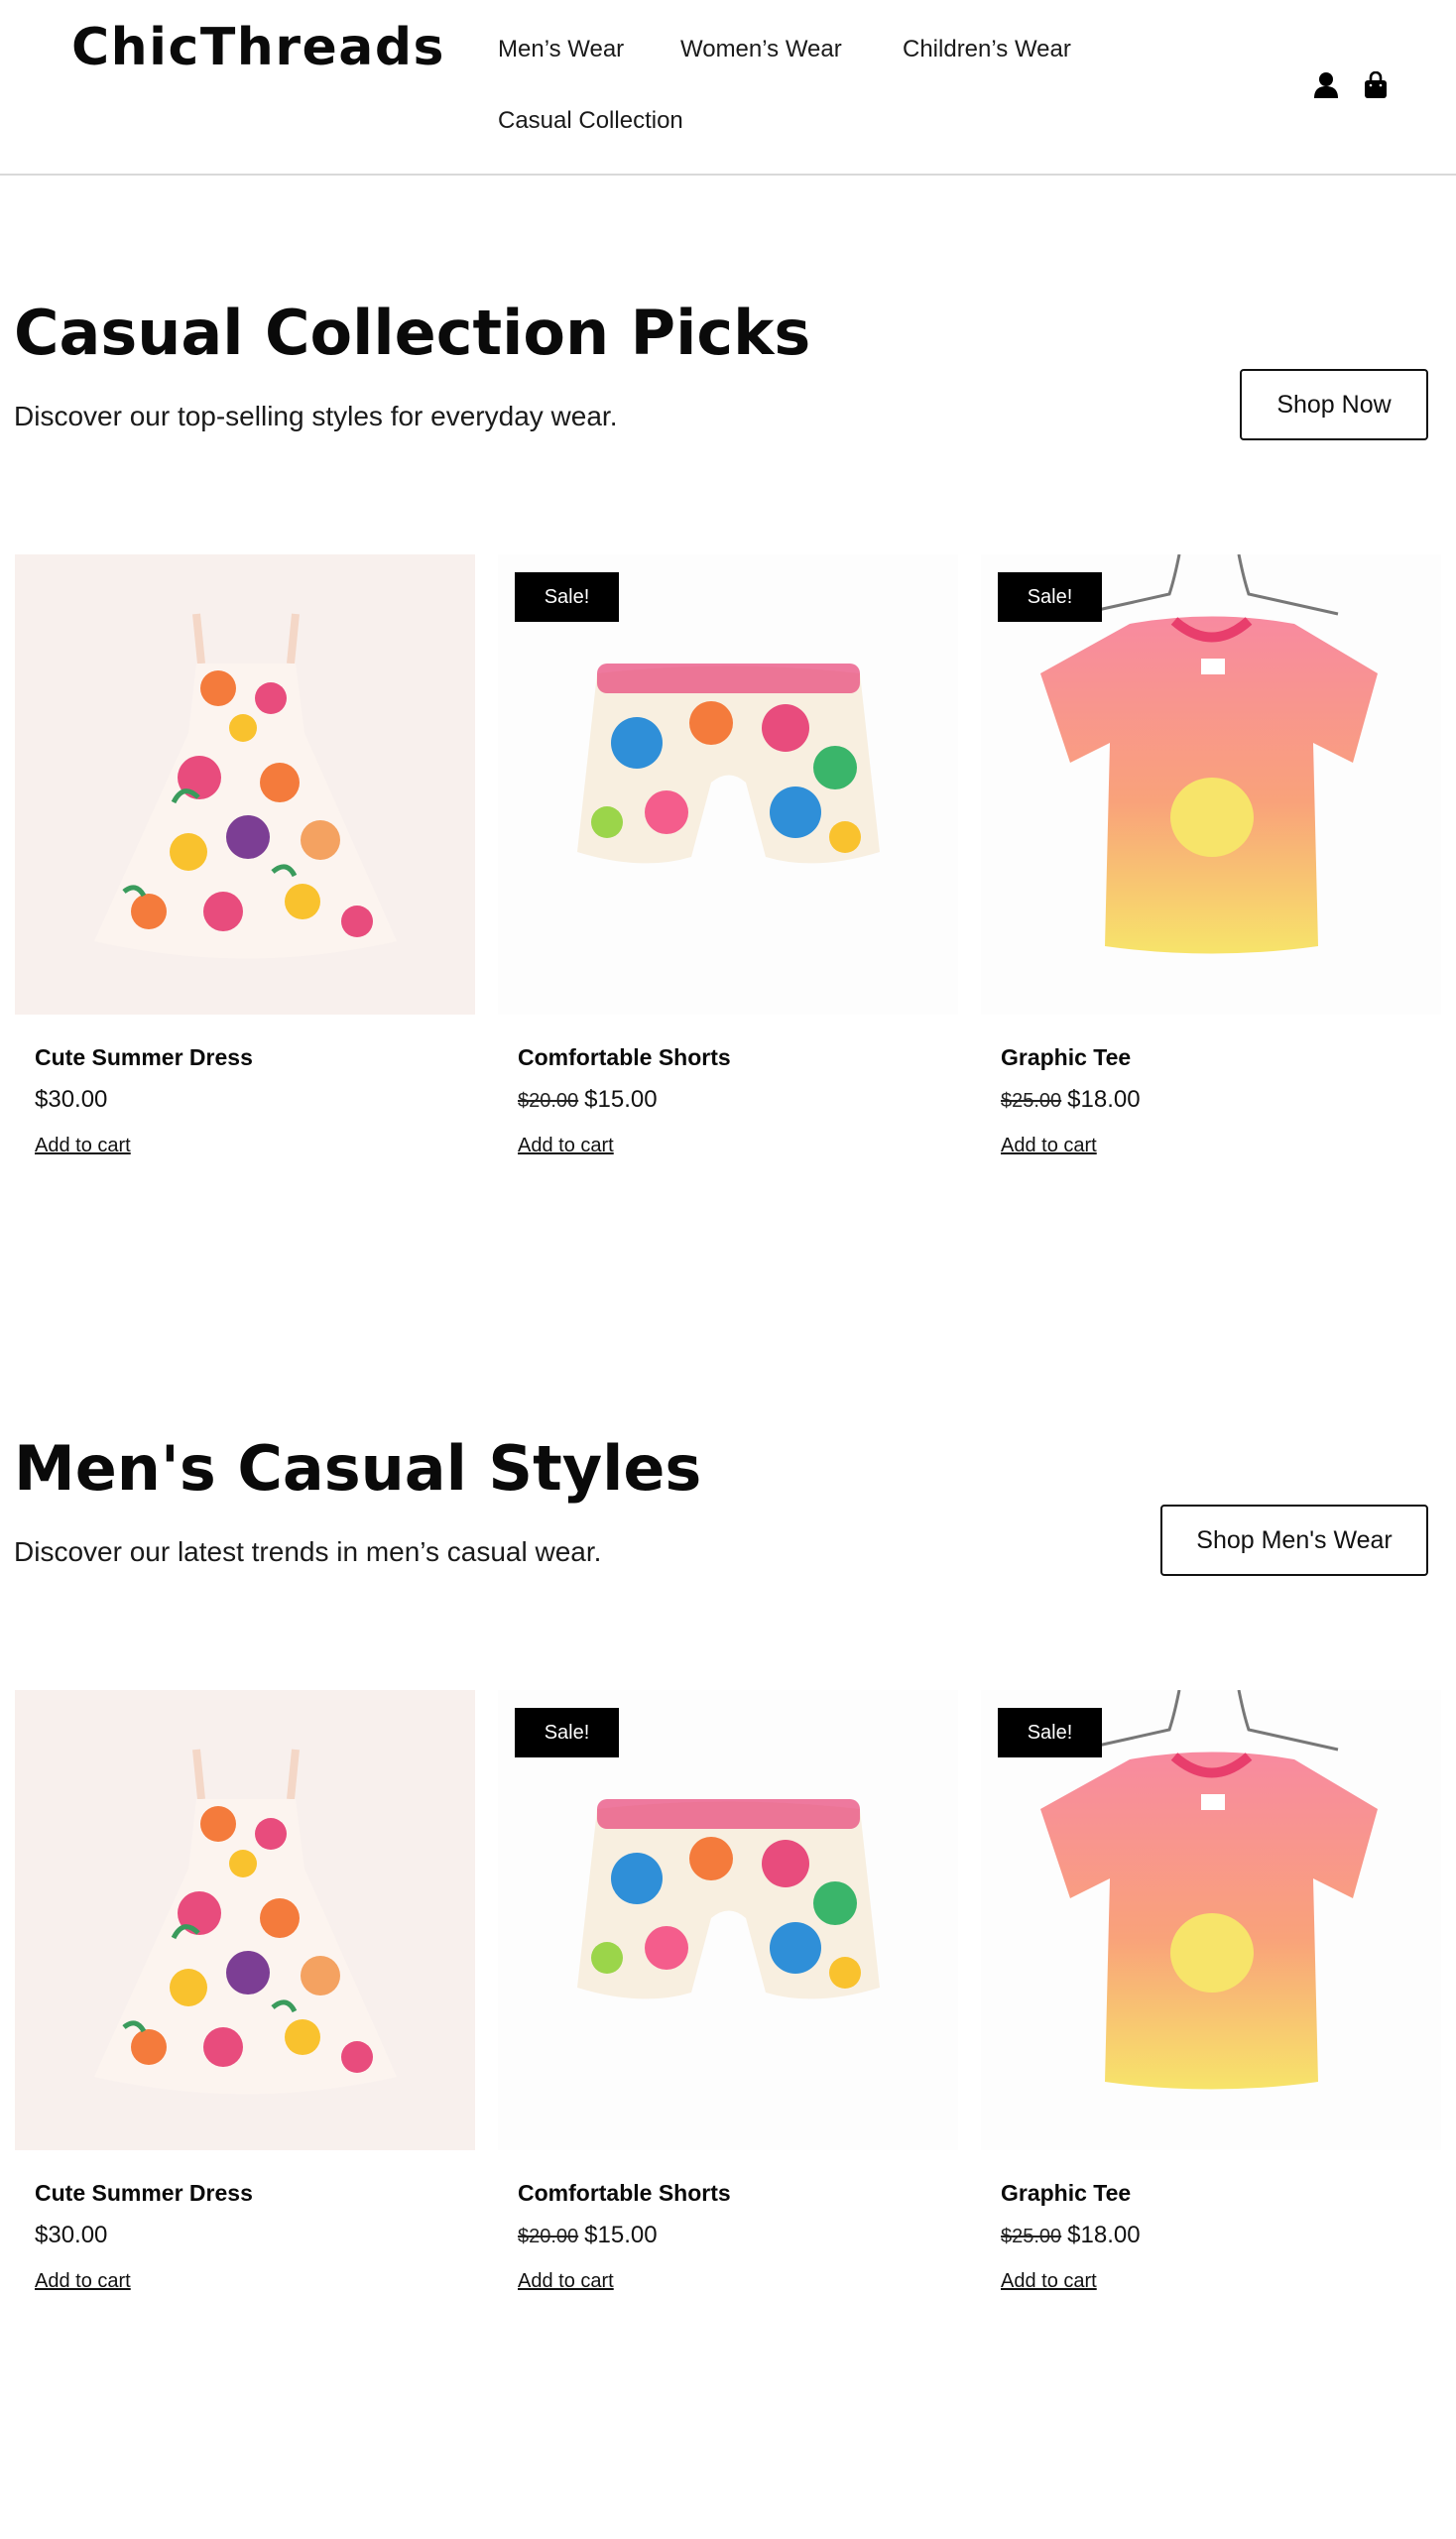  What do you see at coordinates (761, 50) in the screenshot?
I see `nav-item-womens-wear: Women’s Wear` at bounding box center [761, 50].